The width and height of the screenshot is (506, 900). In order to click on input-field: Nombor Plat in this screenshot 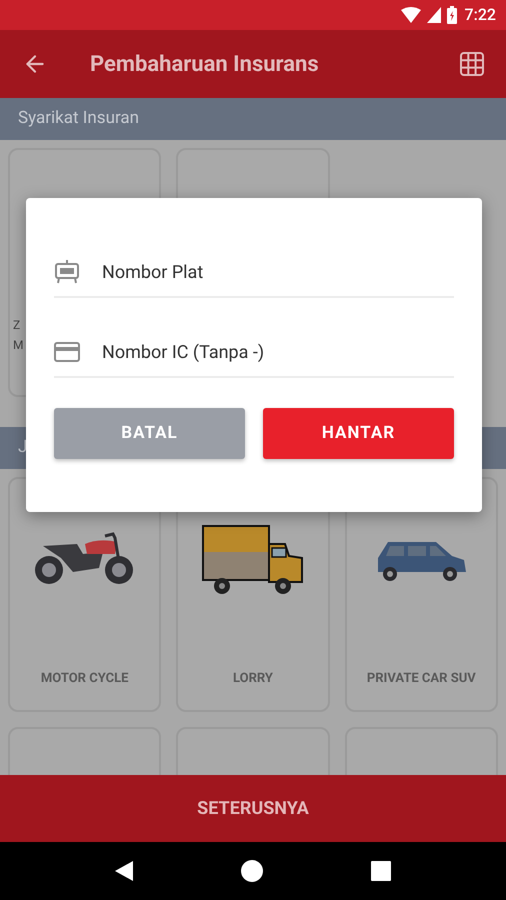, I will do `click(278, 272)`.